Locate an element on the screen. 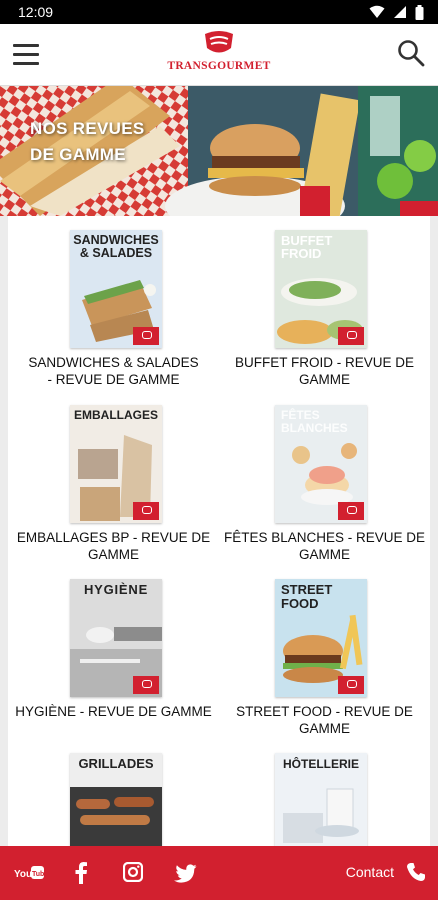  svg-text: Tube is located at coordinates (38, 874).